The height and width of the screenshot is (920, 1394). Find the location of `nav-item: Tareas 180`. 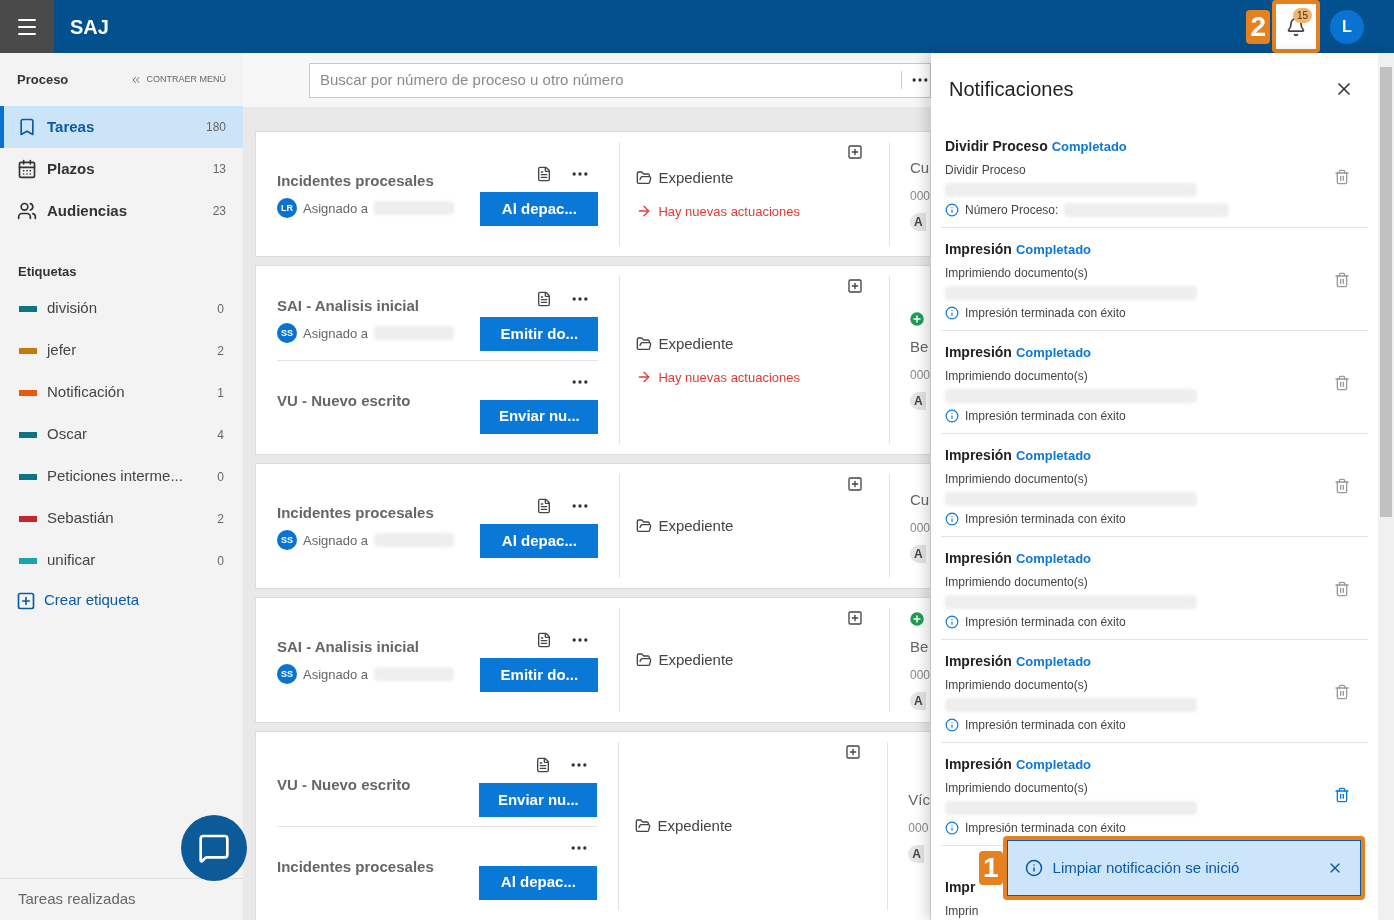

nav-item: Tareas 180 is located at coordinates (121, 127).